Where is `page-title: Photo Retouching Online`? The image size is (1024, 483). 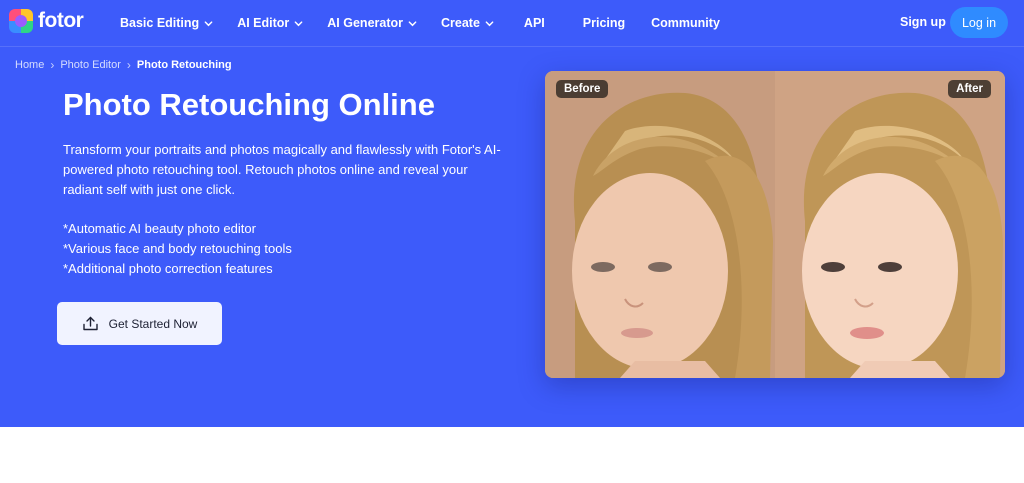 page-title: Photo Retouching Online is located at coordinates (249, 104).